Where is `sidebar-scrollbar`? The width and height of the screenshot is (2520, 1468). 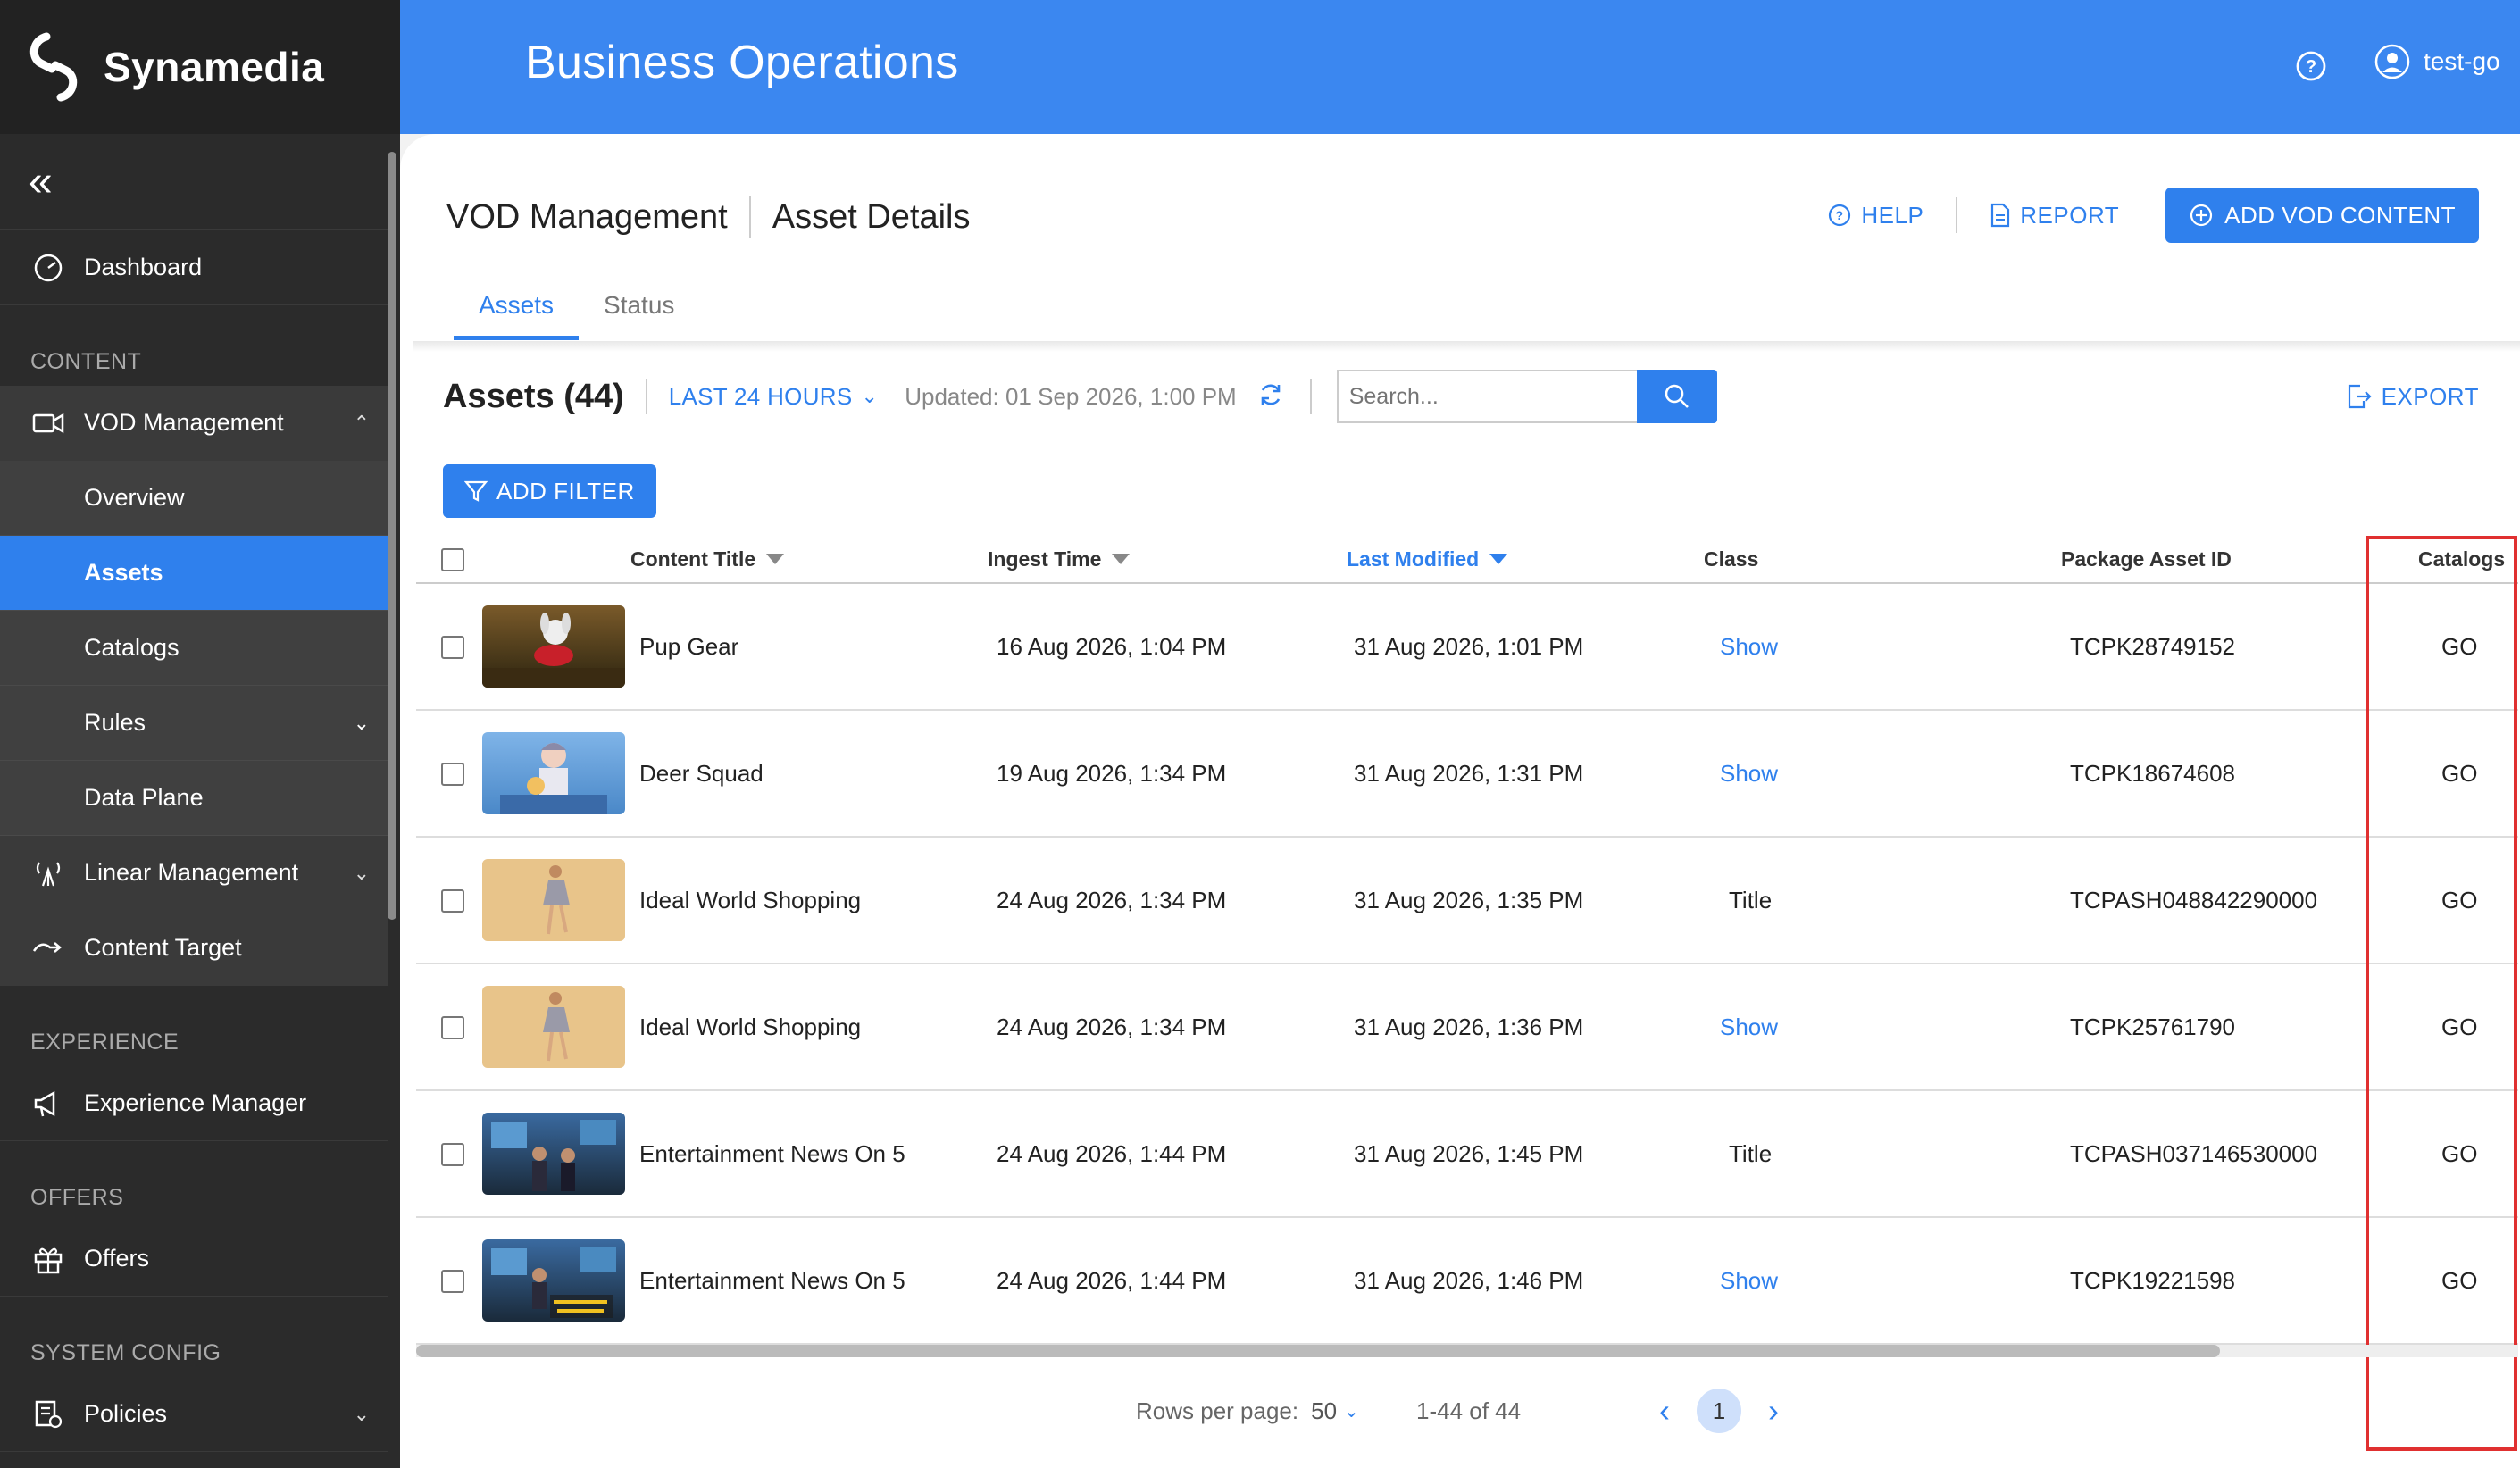
sidebar-scrollbar is located at coordinates (392, 536).